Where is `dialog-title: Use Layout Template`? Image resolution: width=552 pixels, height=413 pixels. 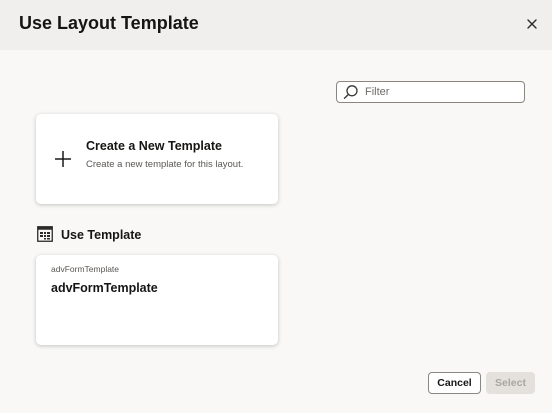 dialog-title: Use Layout Template is located at coordinates (109, 23).